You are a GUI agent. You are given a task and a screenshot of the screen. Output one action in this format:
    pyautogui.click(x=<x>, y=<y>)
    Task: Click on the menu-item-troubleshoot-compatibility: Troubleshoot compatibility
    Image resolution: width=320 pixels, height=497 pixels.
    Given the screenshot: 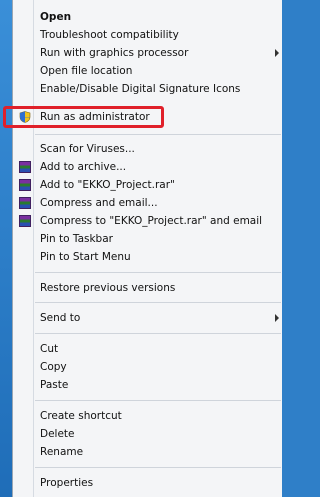 What is the action you would take?
    pyautogui.click(x=147, y=35)
    